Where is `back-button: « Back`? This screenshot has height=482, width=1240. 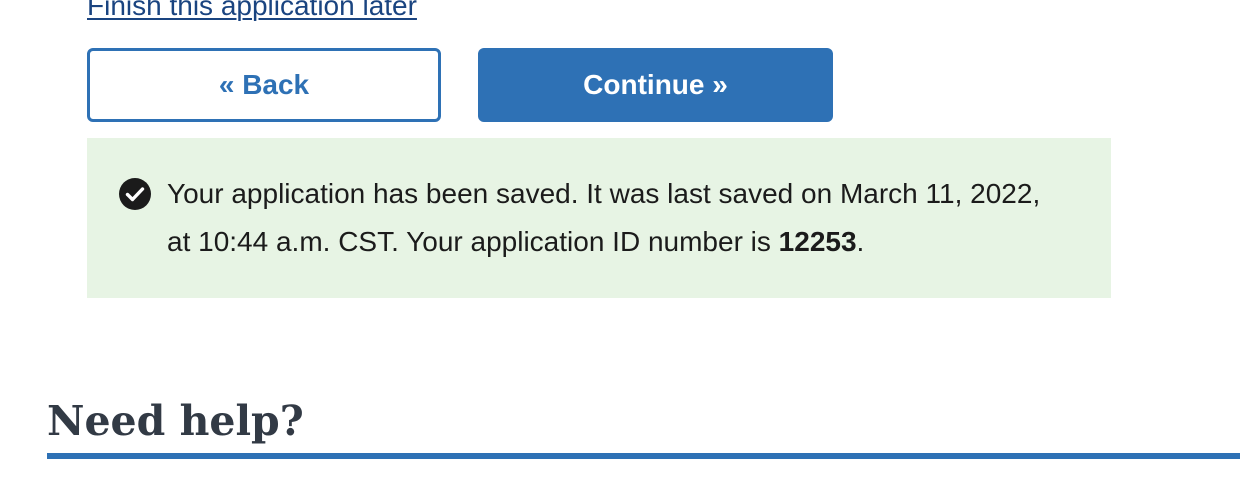 back-button: « Back is located at coordinates (264, 85).